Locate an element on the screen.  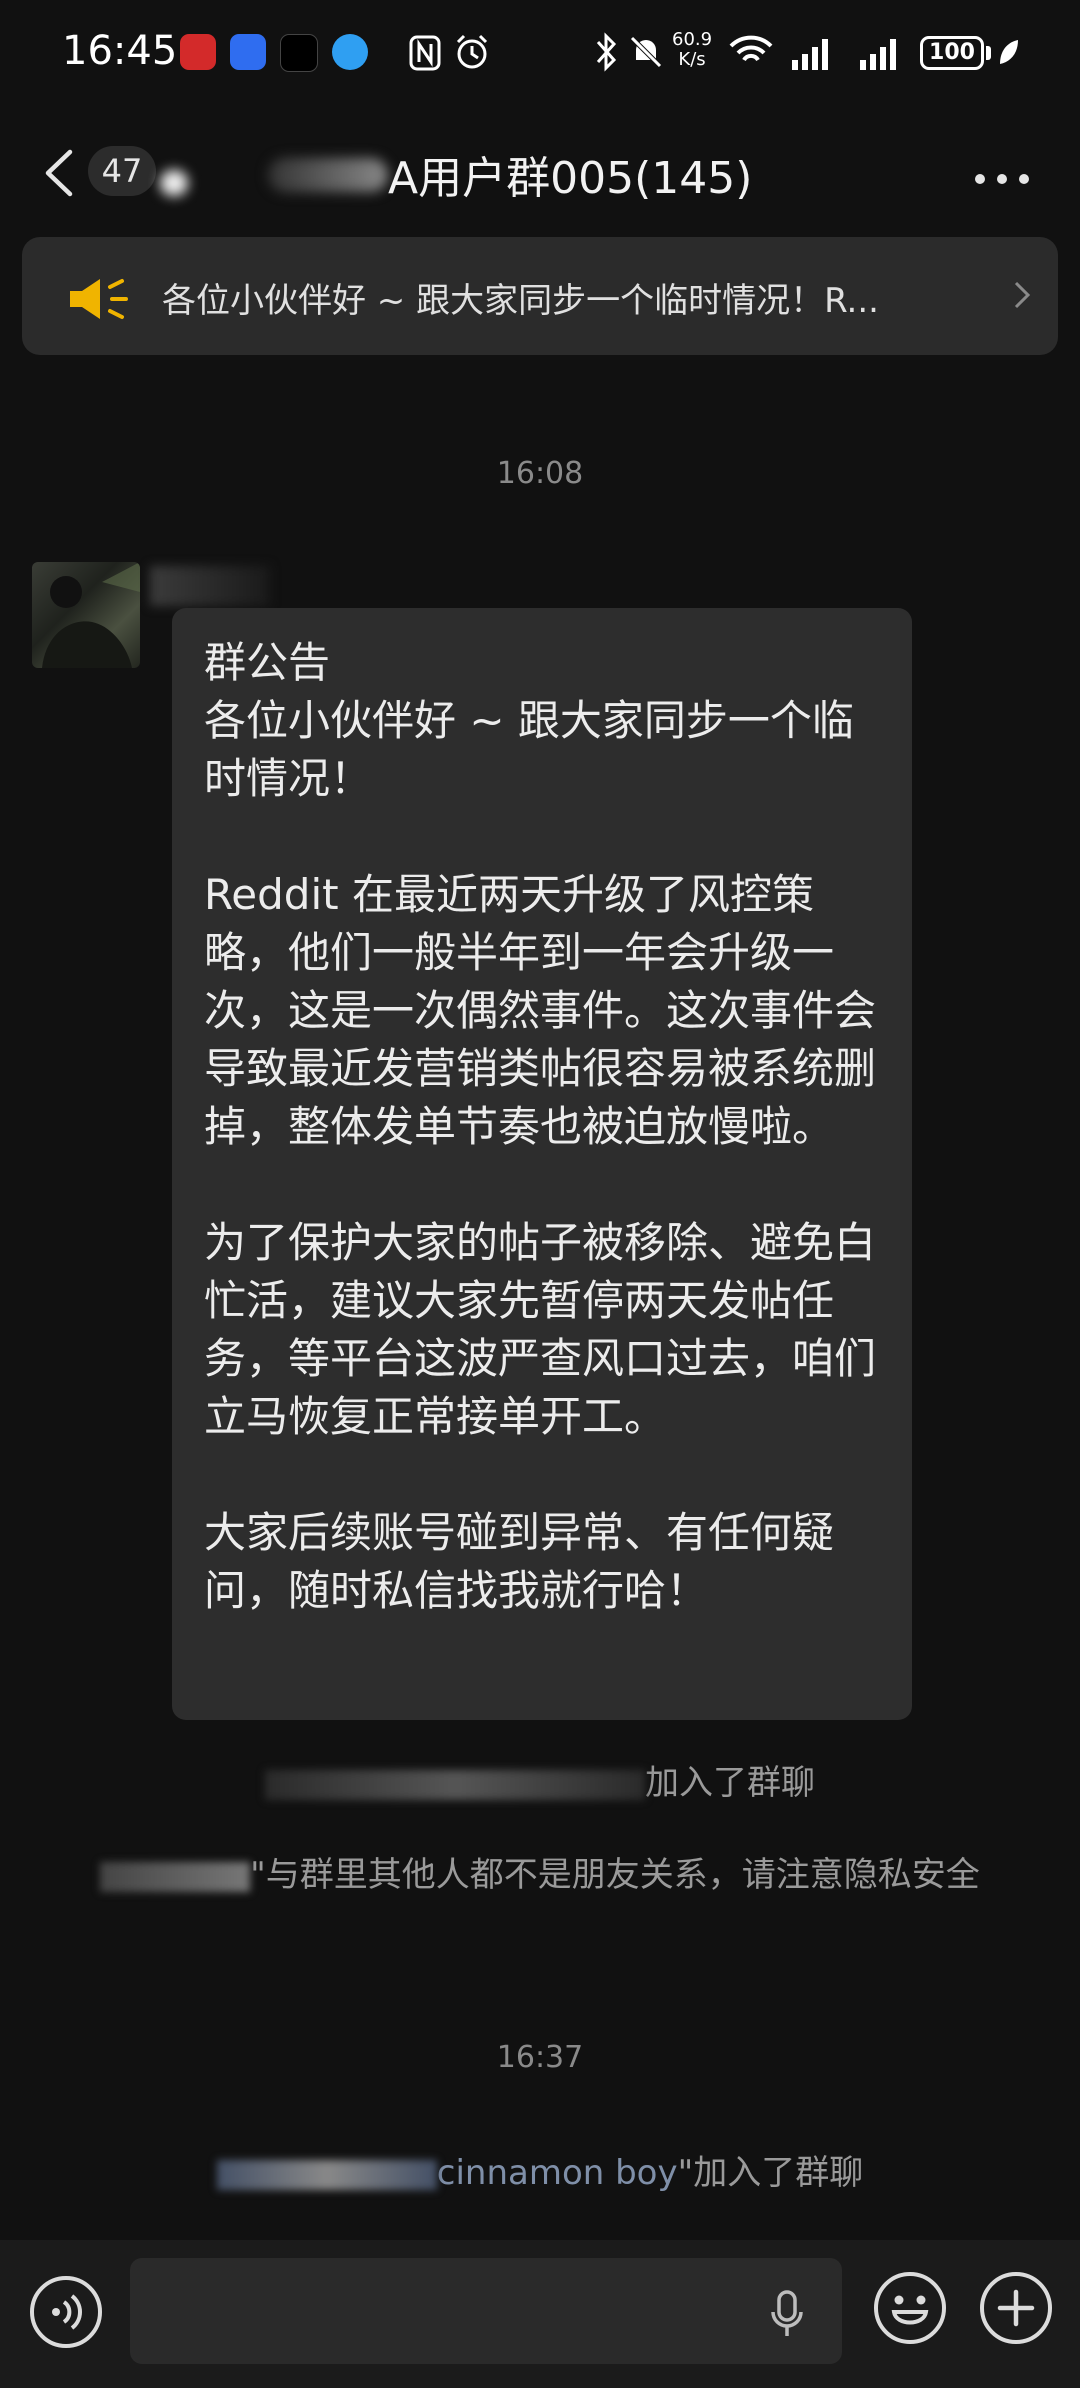
unread-count-badge: 47 is located at coordinates (122, 171).